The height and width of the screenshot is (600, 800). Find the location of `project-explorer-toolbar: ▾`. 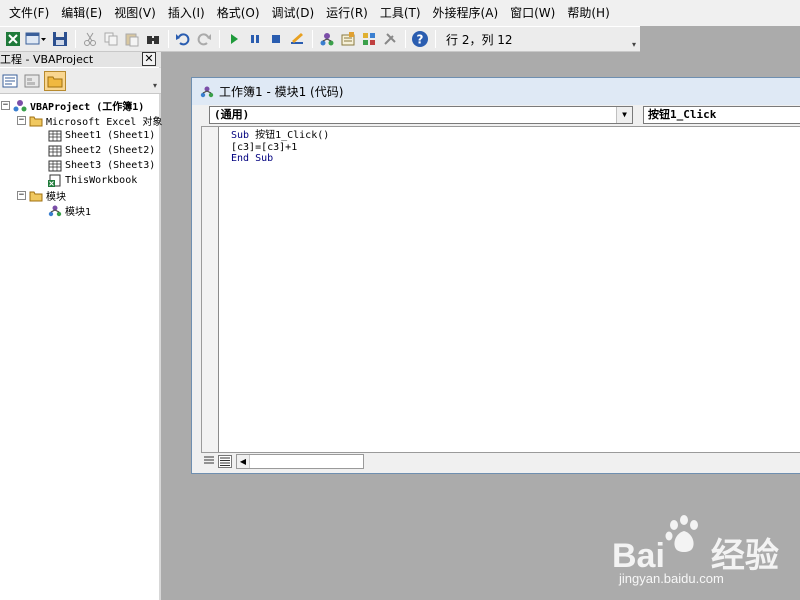

project-explorer-toolbar: ▾ is located at coordinates (80, 81).